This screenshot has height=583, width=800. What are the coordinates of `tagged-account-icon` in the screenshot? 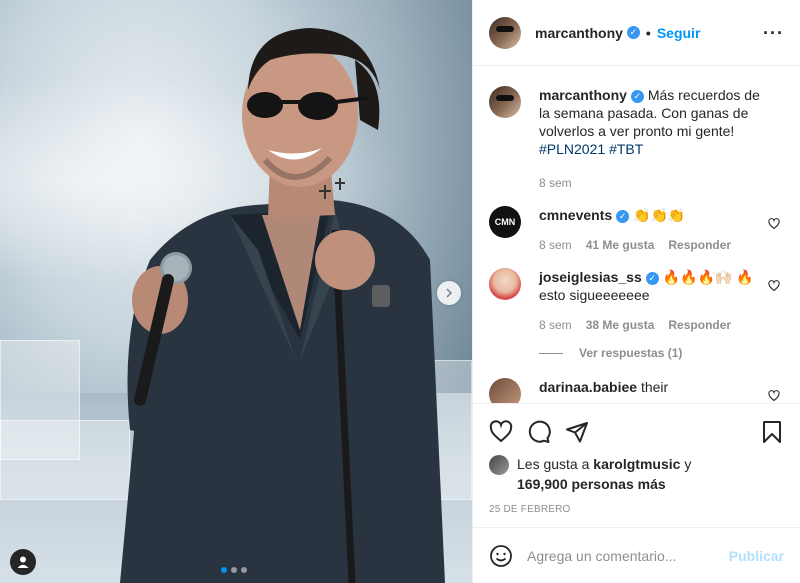 It's located at (23, 562).